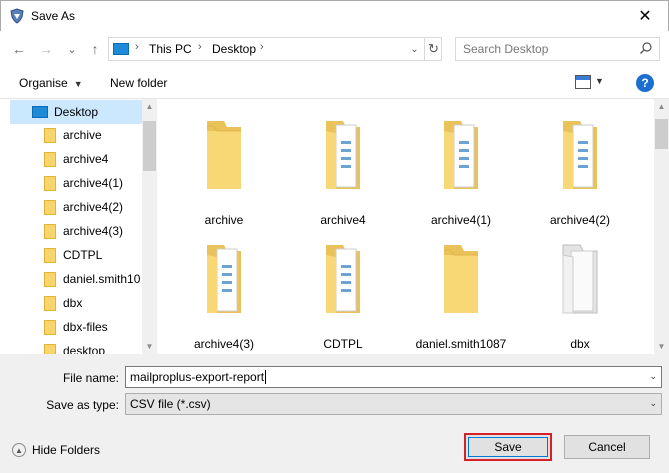 Image resolution: width=669 pixels, height=473 pixels. What do you see at coordinates (334, 448) in the screenshot?
I see `dialog-footer: ▲ Hide Folders Save Cancel` at bounding box center [334, 448].